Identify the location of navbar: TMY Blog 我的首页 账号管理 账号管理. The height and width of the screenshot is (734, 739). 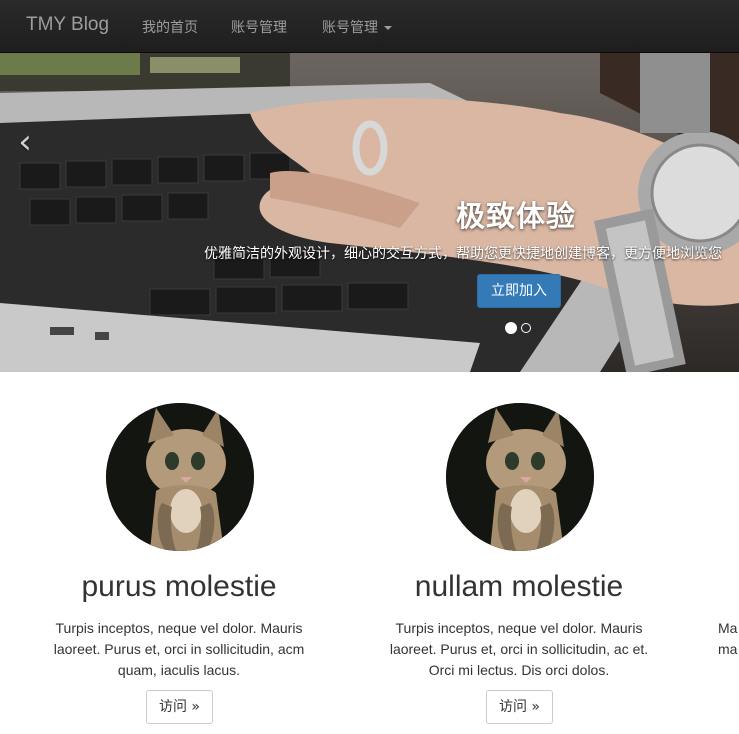
(369, 26).